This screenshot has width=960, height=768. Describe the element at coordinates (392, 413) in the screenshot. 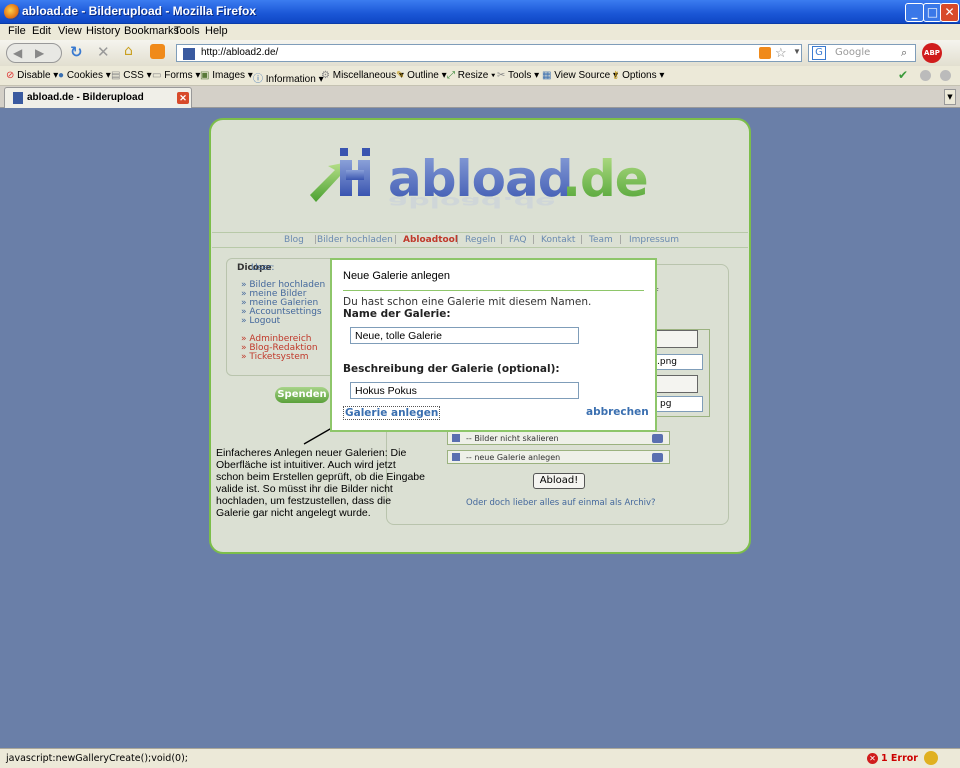

I see `create-gallery-button: Galerie anlegen` at that location.